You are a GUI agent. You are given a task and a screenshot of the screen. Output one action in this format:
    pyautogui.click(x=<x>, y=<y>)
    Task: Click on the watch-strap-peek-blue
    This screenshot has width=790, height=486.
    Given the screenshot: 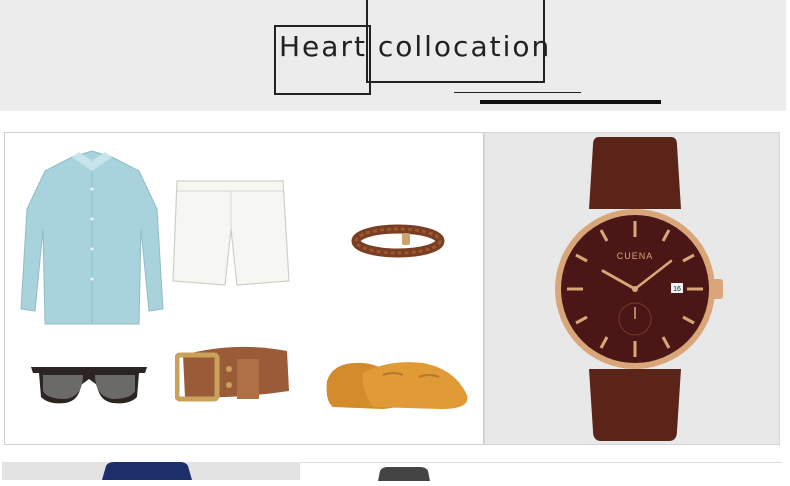 What is the action you would take?
    pyautogui.click(x=147, y=471)
    